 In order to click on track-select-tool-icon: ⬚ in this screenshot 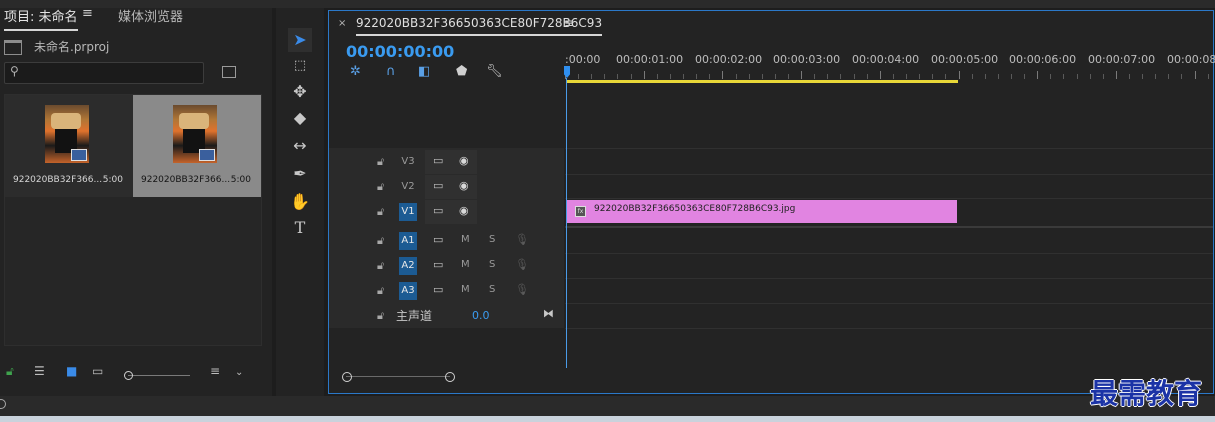, I will do `click(300, 66)`.